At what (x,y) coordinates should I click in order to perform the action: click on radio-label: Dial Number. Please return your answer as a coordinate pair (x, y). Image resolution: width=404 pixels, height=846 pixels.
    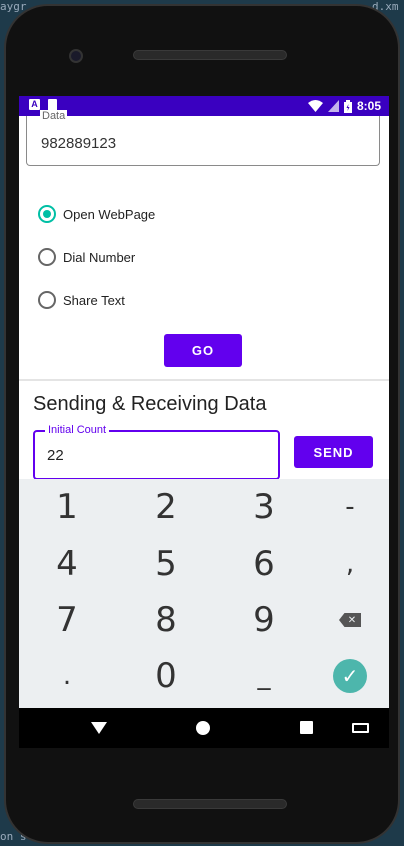
    Looking at the image, I should click on (99, 257).